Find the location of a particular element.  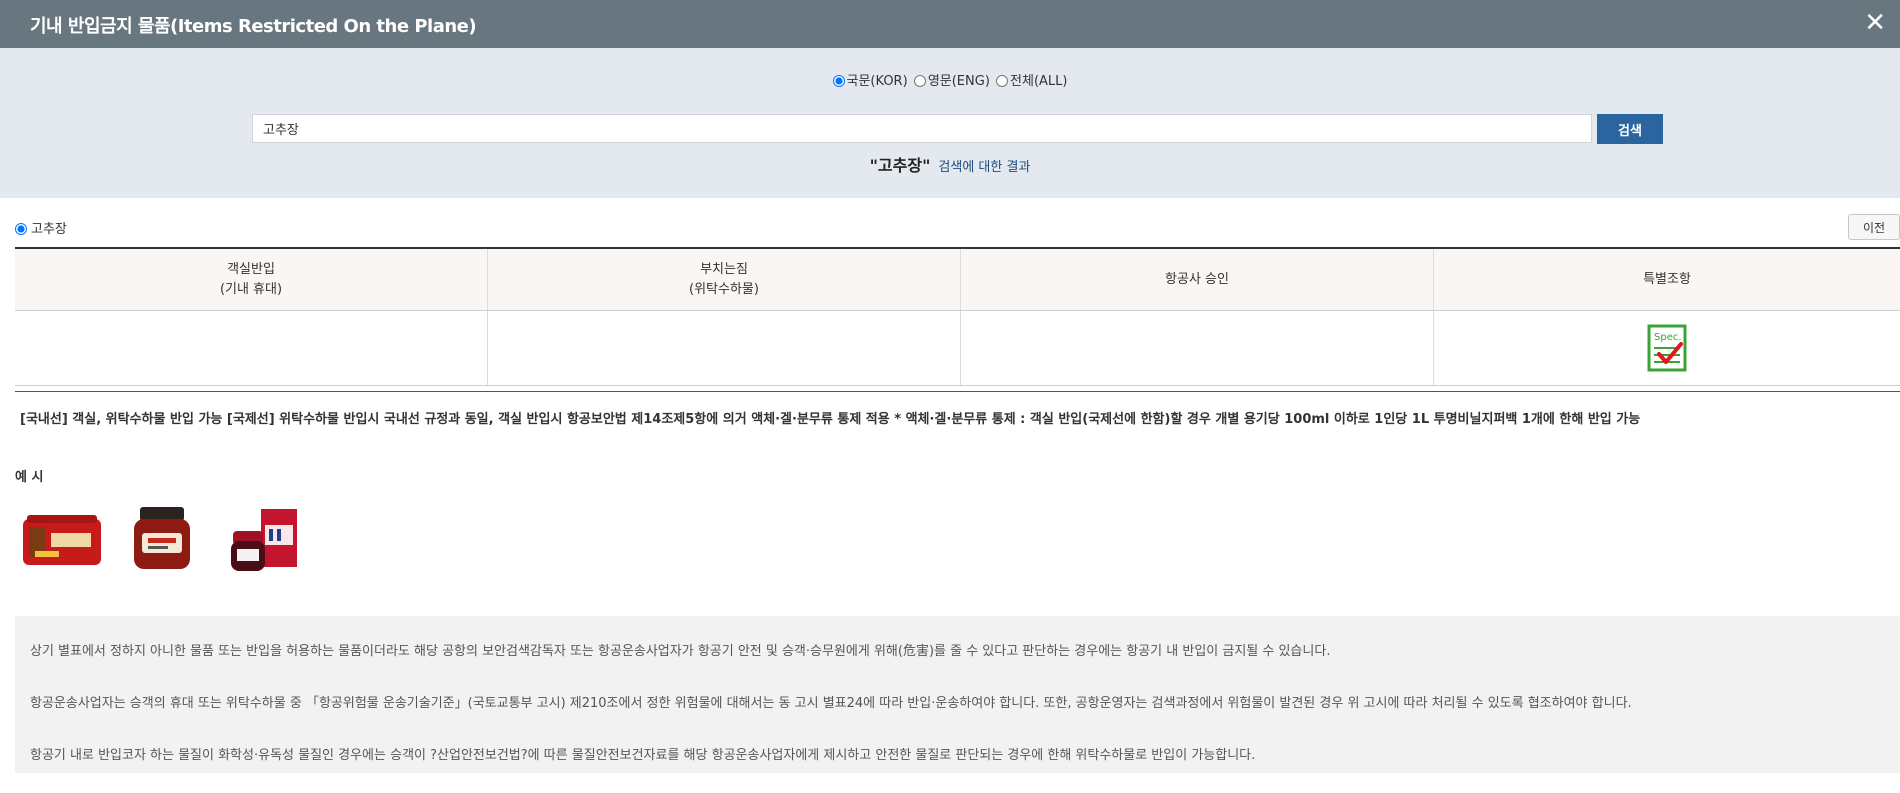

cell-airline-approval is located at coordinates (1197, 348).